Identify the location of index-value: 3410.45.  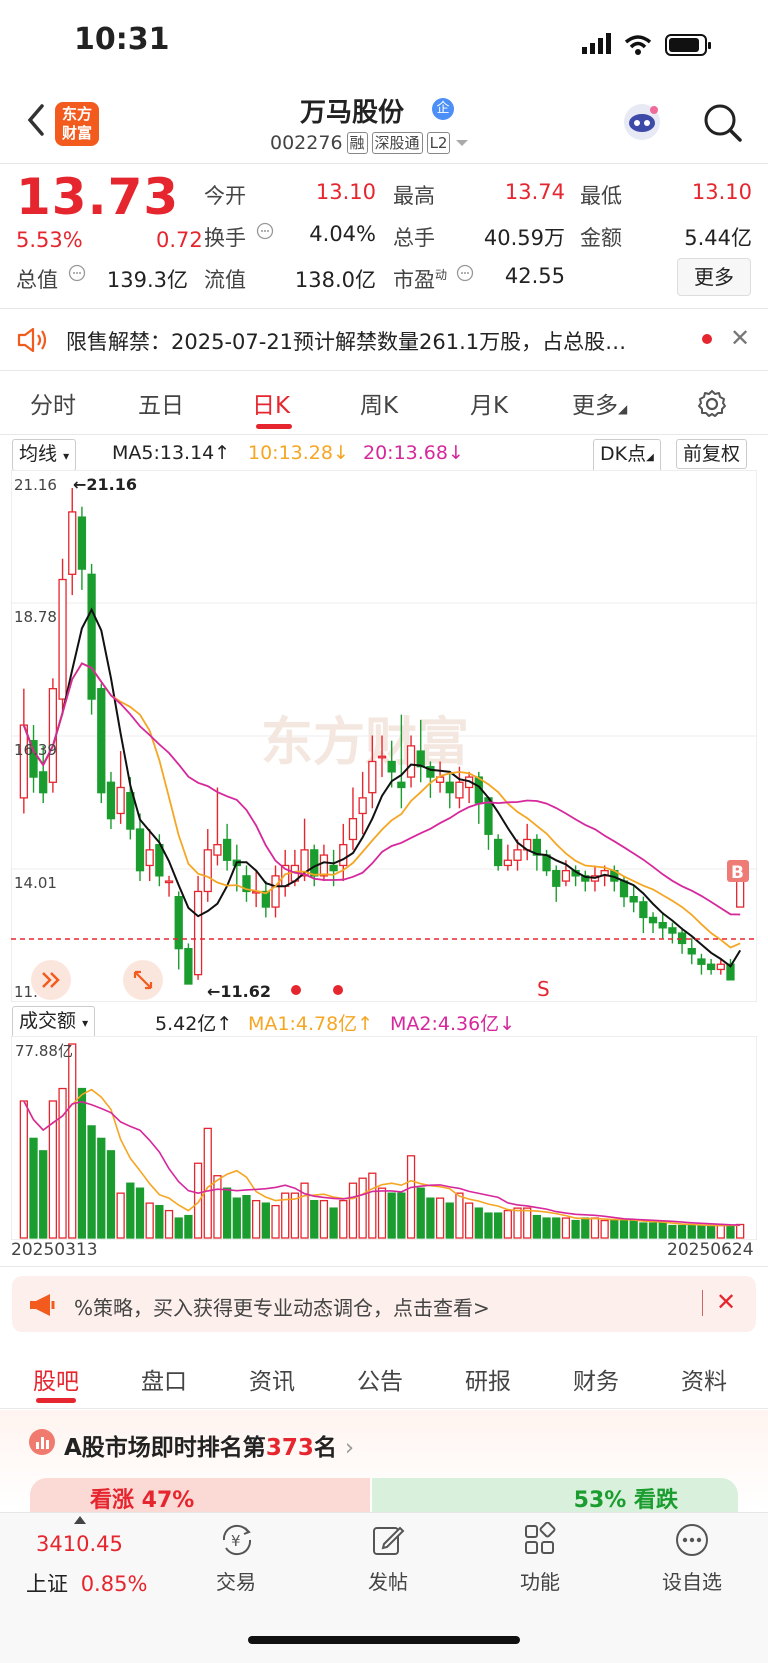
(79, 1544).